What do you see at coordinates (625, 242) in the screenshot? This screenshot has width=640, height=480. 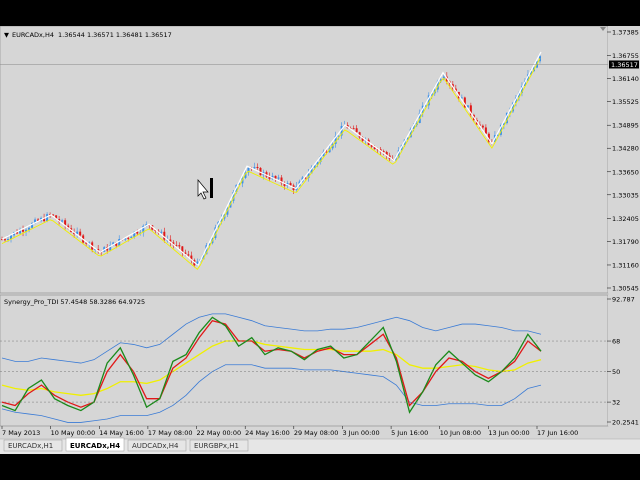 I see `price-tick-label: 1.31790` at bounding box center [625, 242].